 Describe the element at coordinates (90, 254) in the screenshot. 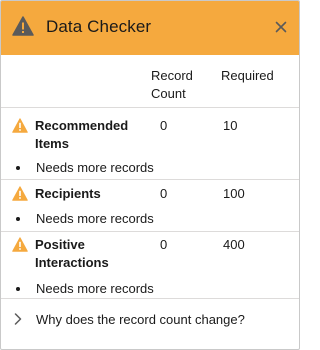

I see `row-name-positive-interactions: Positive Interactions` at that location.